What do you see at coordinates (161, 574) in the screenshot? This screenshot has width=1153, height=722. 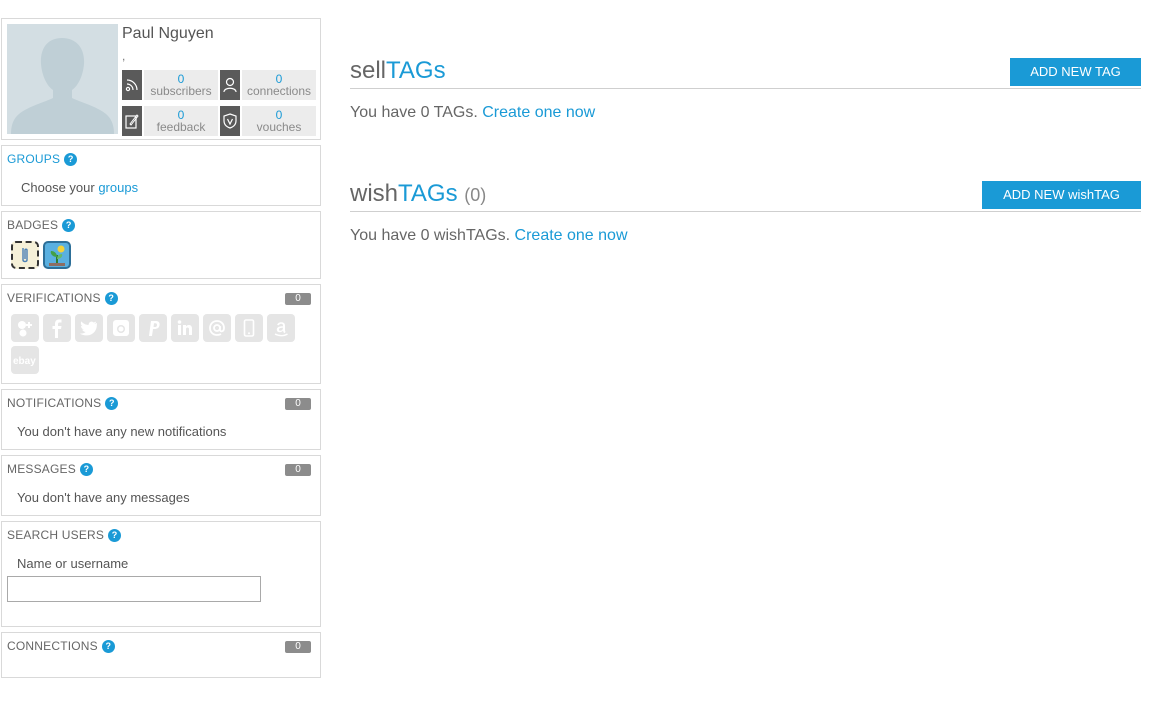 I see `search-users-panel: SEARCH USERS? Name or username` at bounding box center [161, 574].